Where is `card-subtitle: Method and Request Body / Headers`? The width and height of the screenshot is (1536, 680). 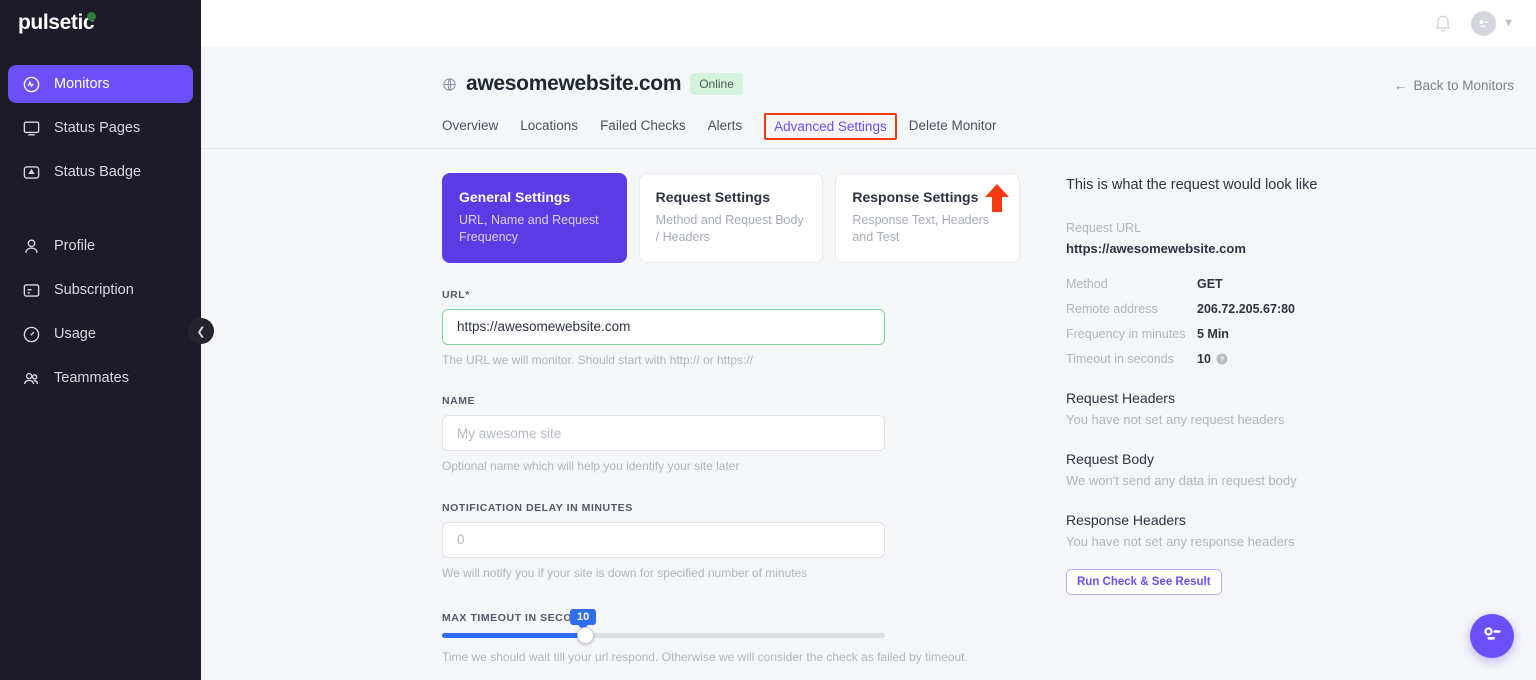
card-subtitle: Method and Request Body / Headers is located at coordinates (729, 228).